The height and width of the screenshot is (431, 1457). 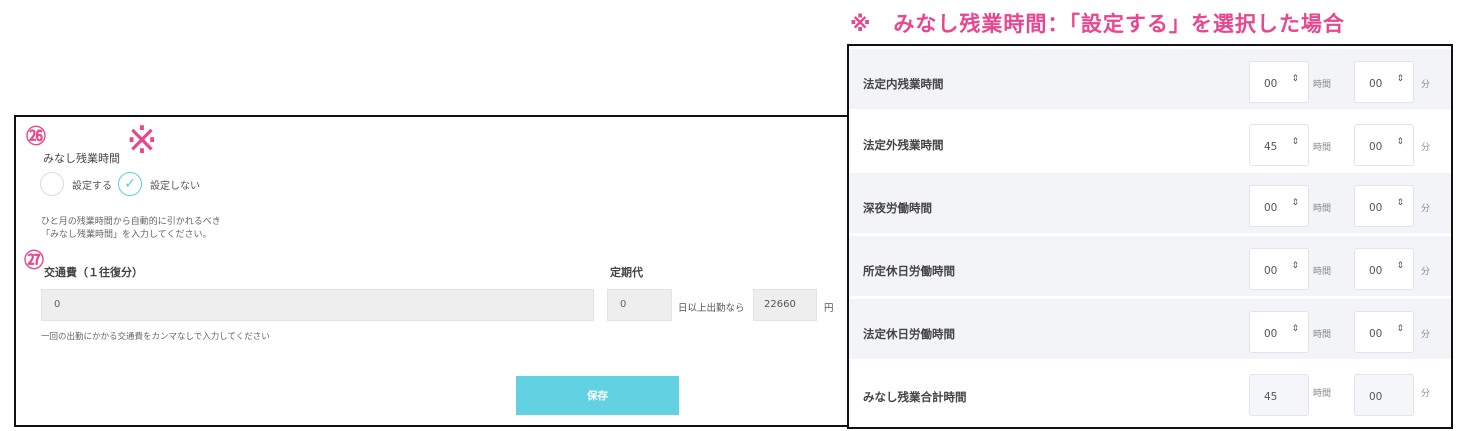 What do you see at coordinates (1097, 24) in the screenshot?
I see `note-heading: ※ みなし残業時間：「設定する」を選択した場合` at bounding box center [1097, 24].